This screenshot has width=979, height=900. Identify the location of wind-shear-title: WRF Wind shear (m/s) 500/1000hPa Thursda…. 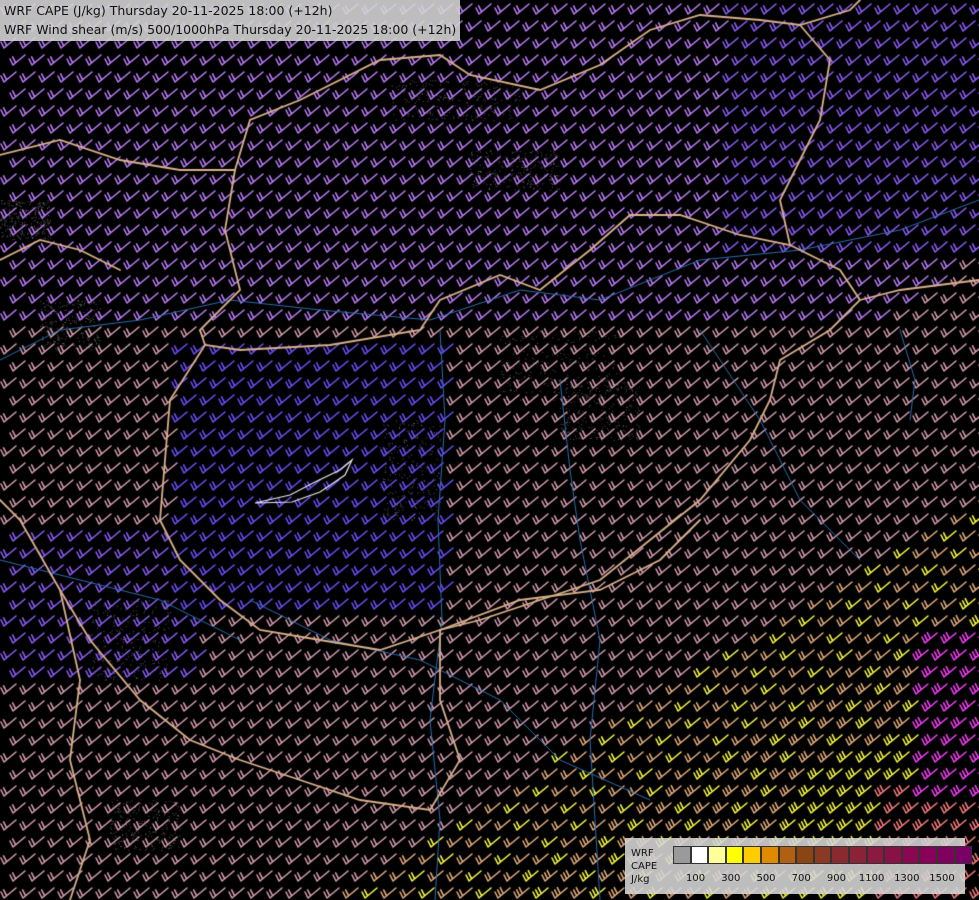
(230, 29).